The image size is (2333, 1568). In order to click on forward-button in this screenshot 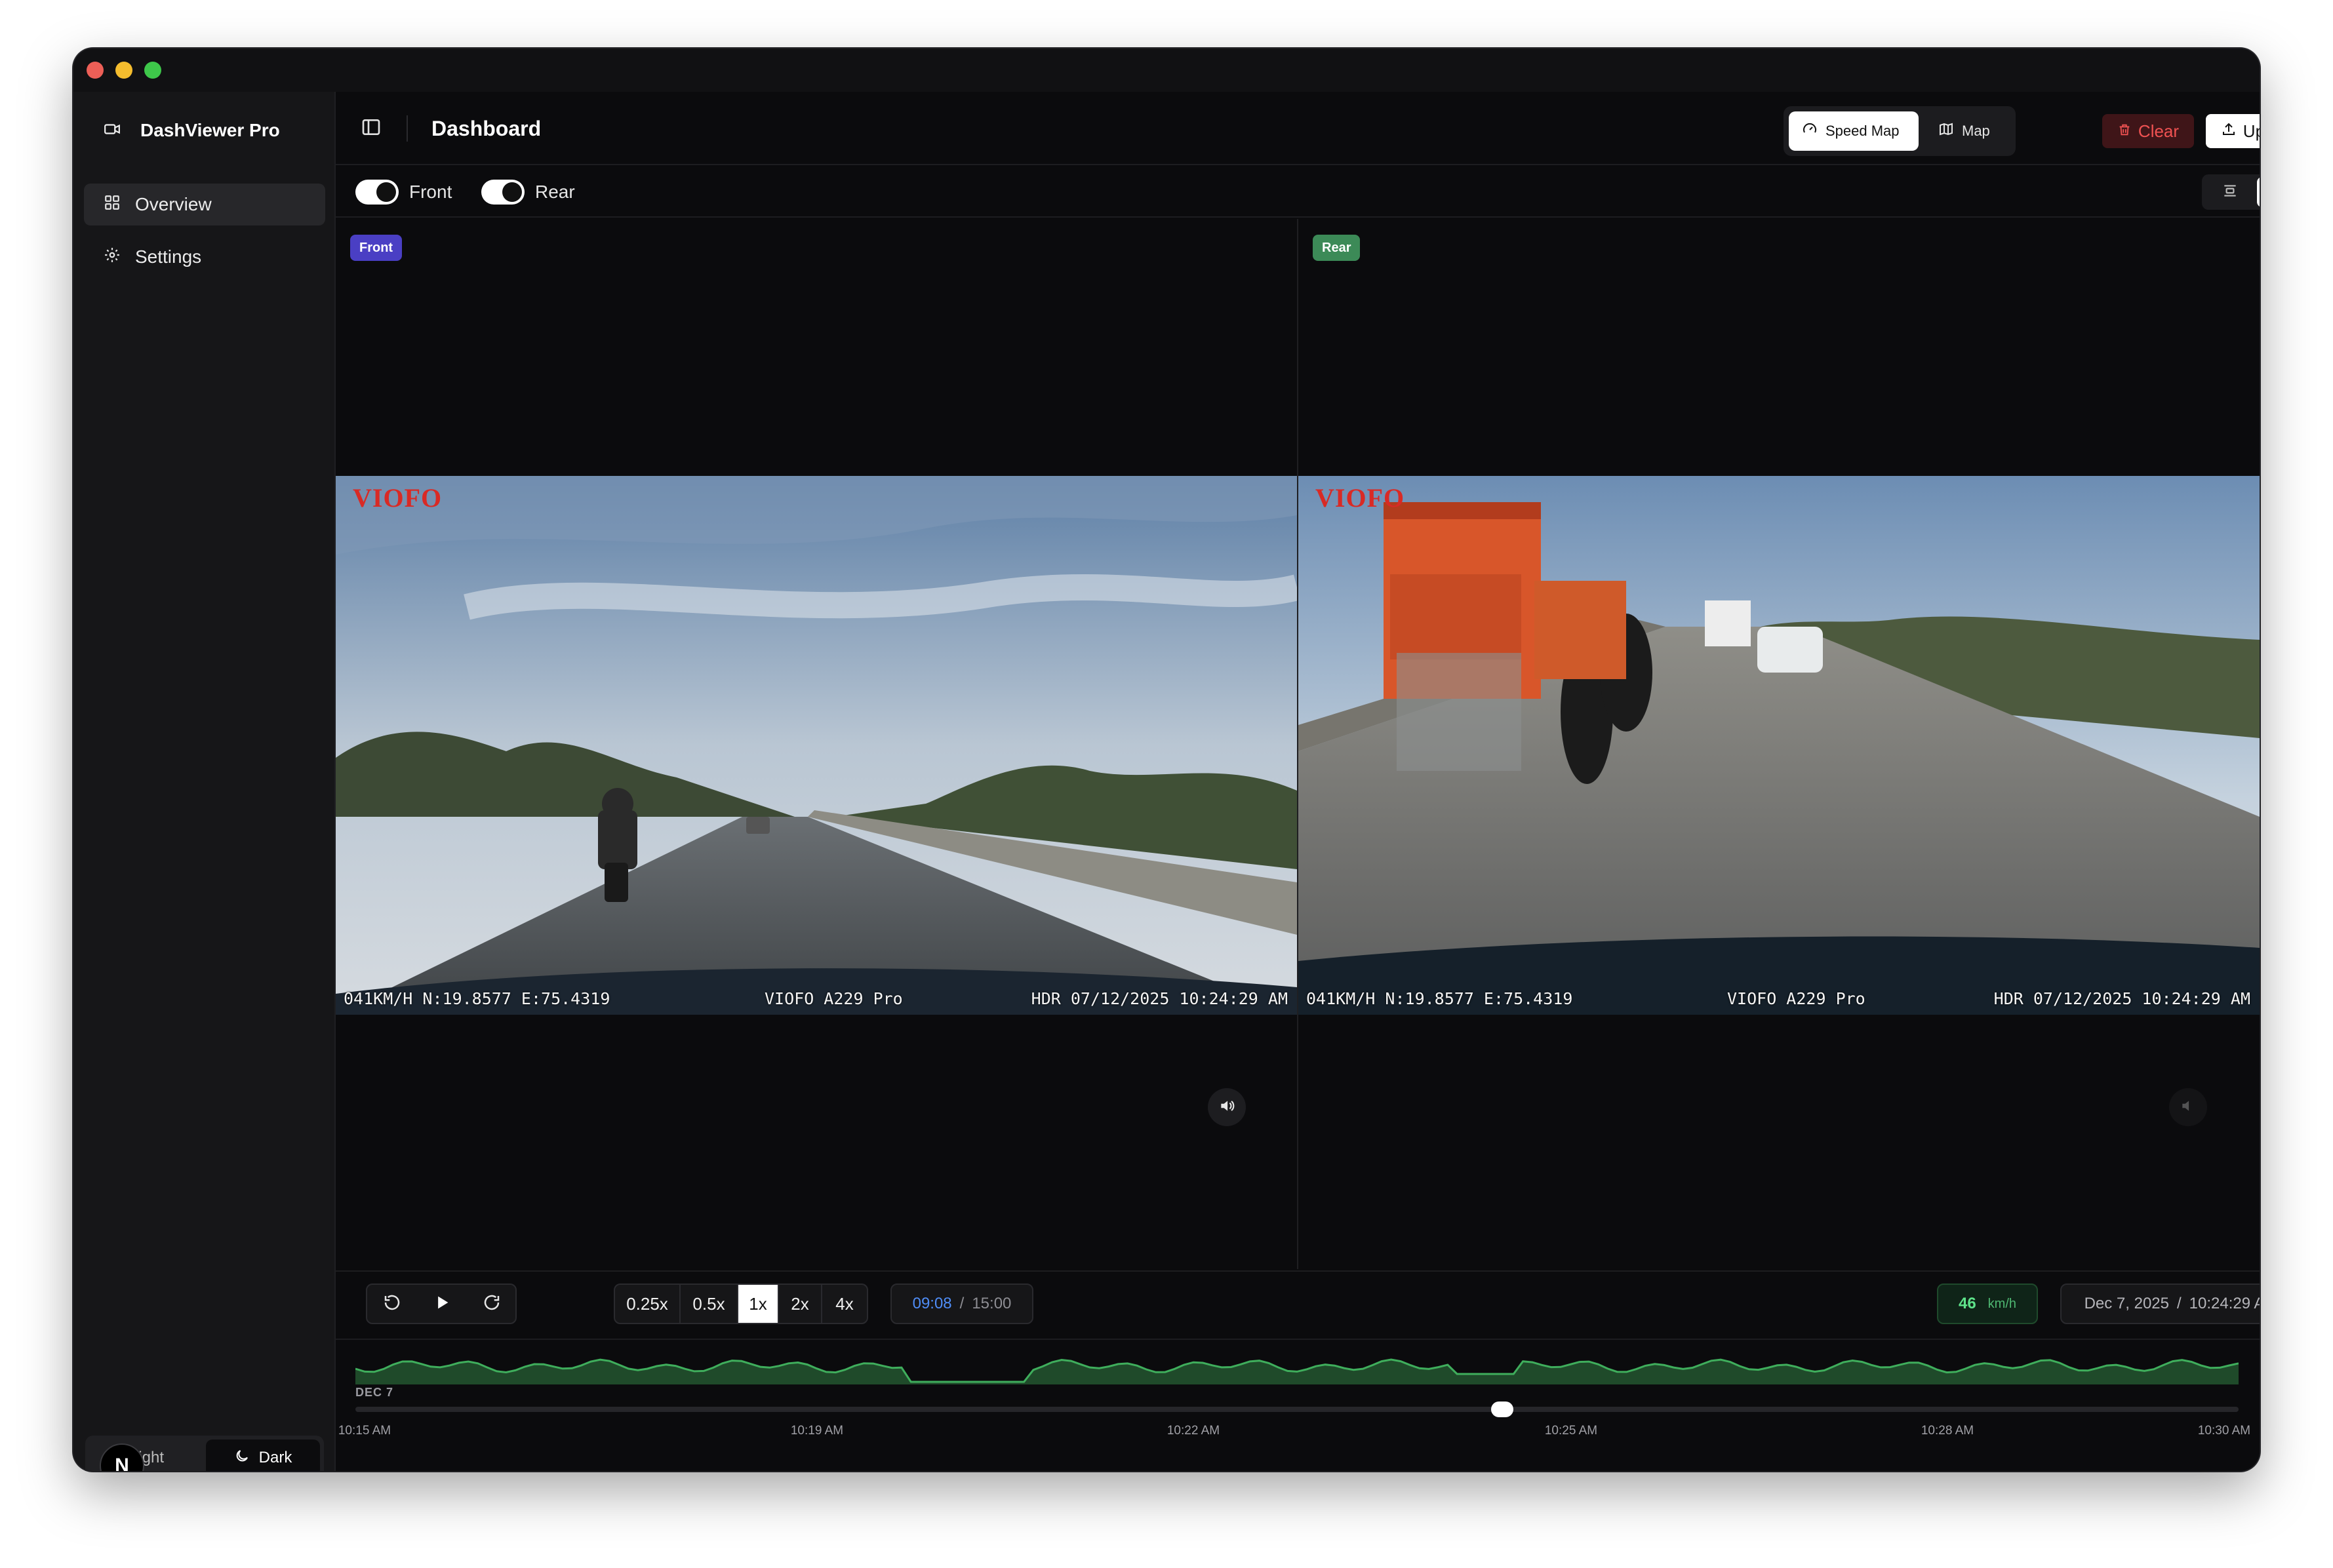, I will do `click(492, 1304)`.